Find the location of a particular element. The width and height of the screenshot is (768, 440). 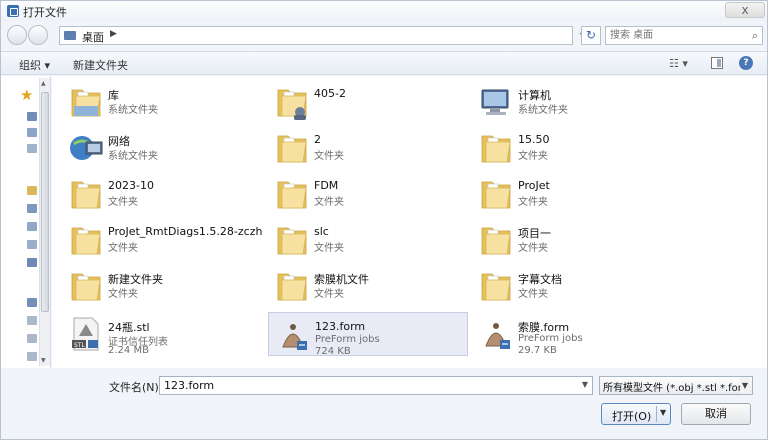

refresh-icon: ↻ is located at coordinates (591, 35).